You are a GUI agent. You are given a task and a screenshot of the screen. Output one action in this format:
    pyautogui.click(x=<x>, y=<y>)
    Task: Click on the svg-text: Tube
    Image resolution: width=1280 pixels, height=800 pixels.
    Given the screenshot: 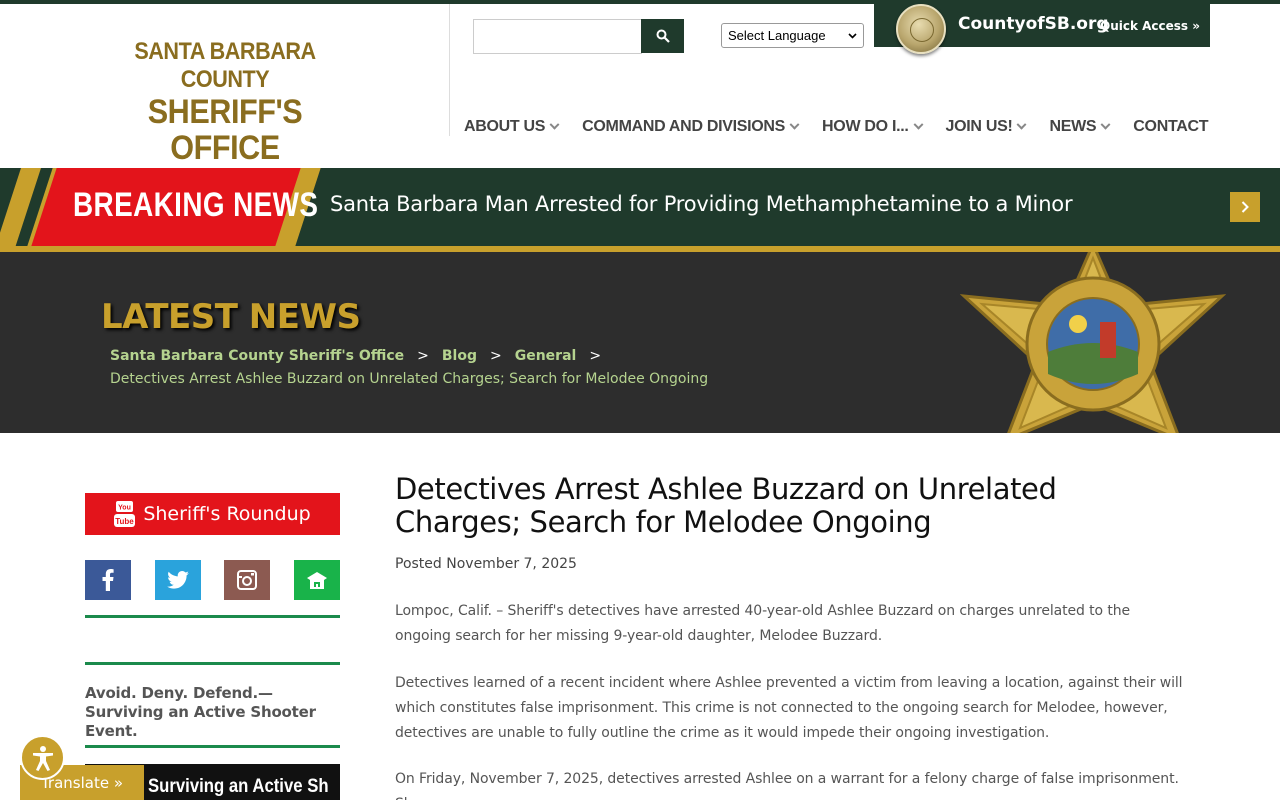 What is the action you would take?
    pyautogui.click(x=125, y=521)
    